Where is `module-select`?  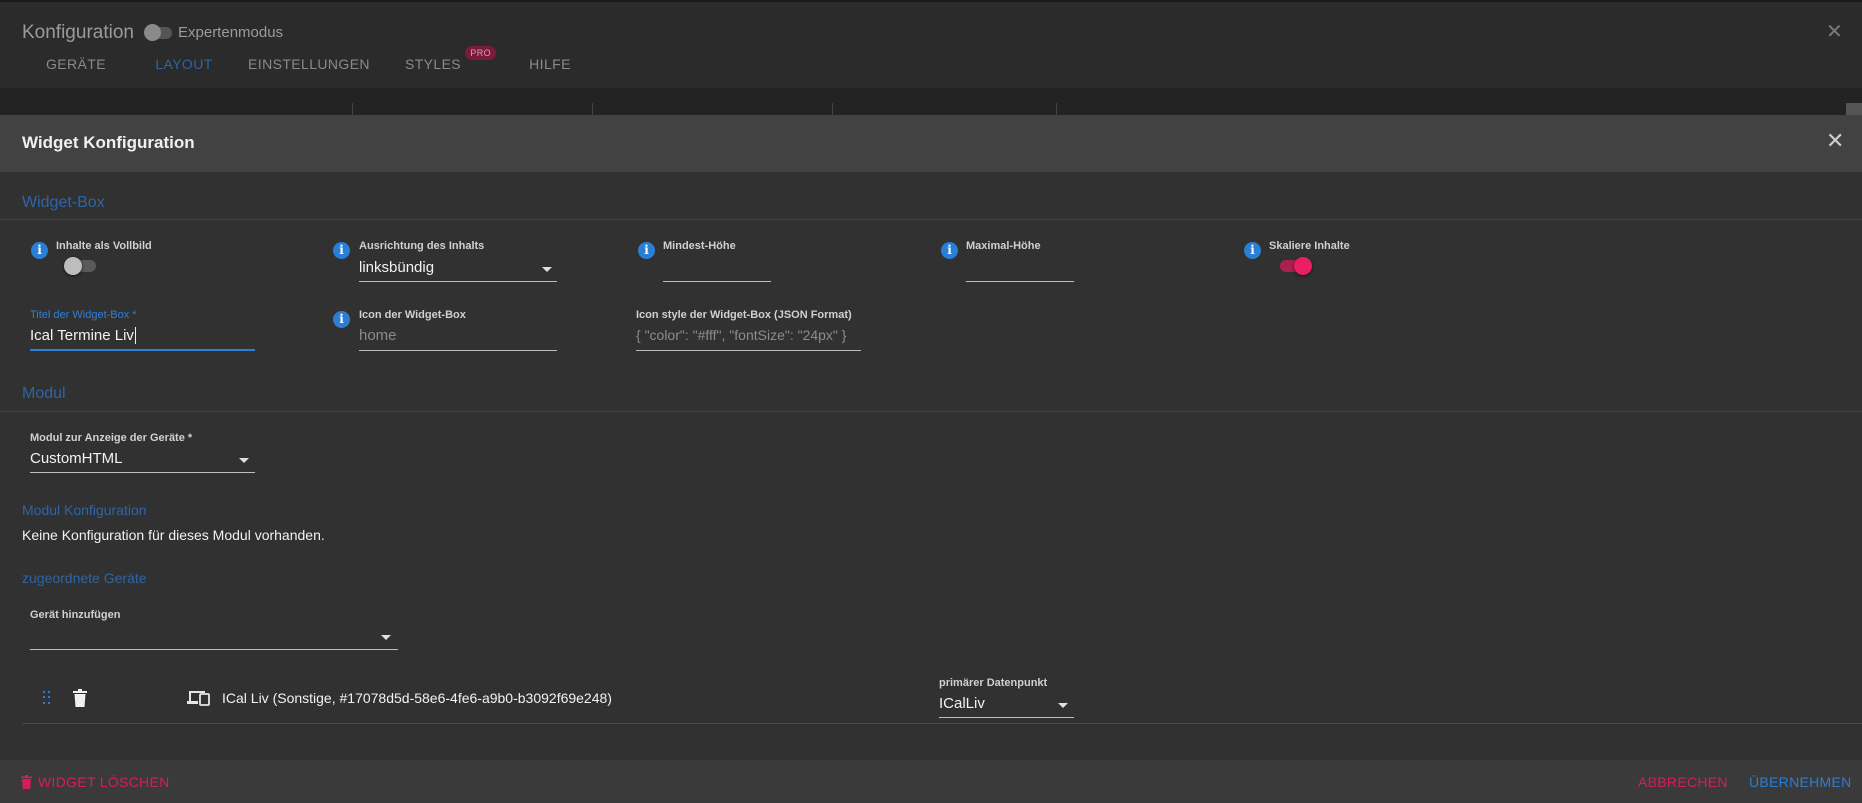 module-select is located at coordinates (142, 472).